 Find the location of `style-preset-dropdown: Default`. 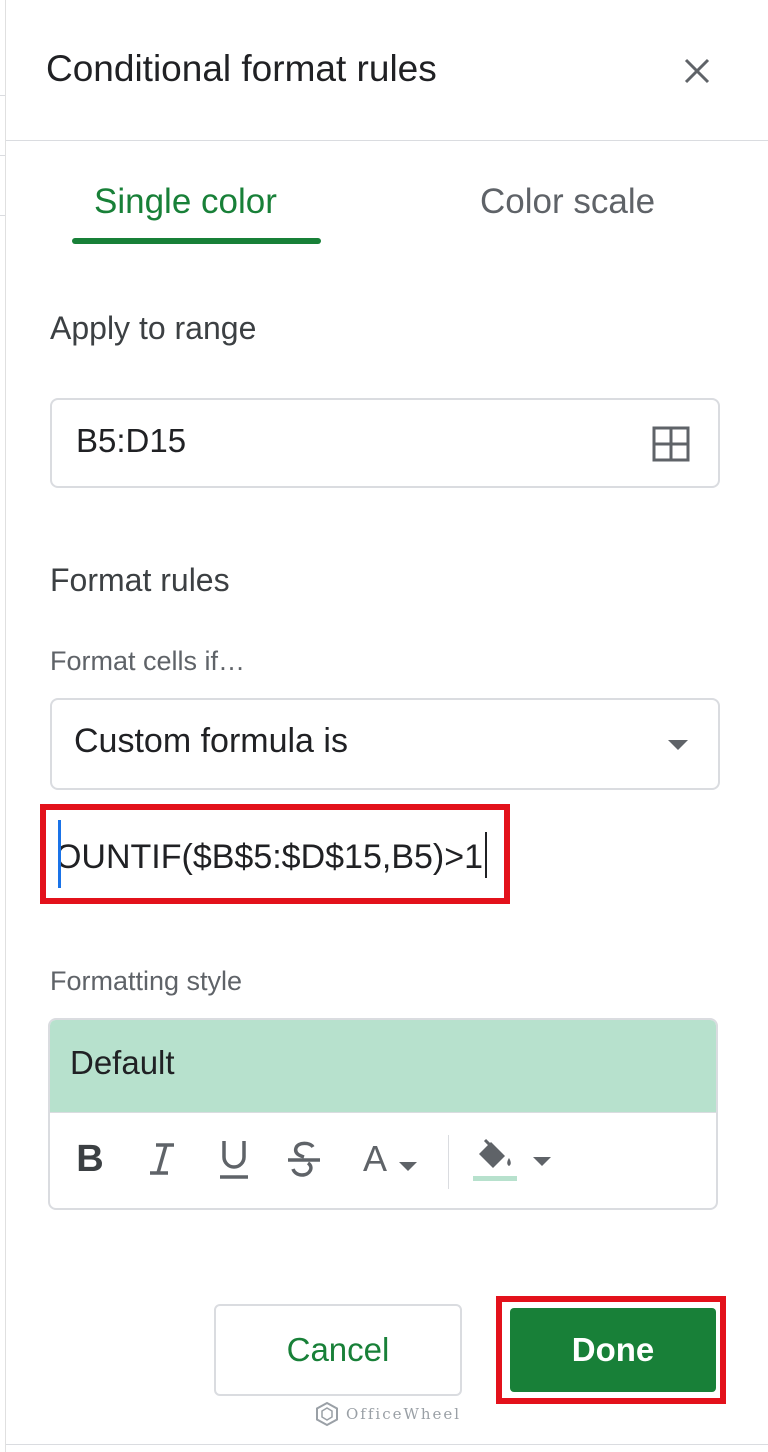

style-preset-dropdown: Default is located at coordinates (383, 1066).